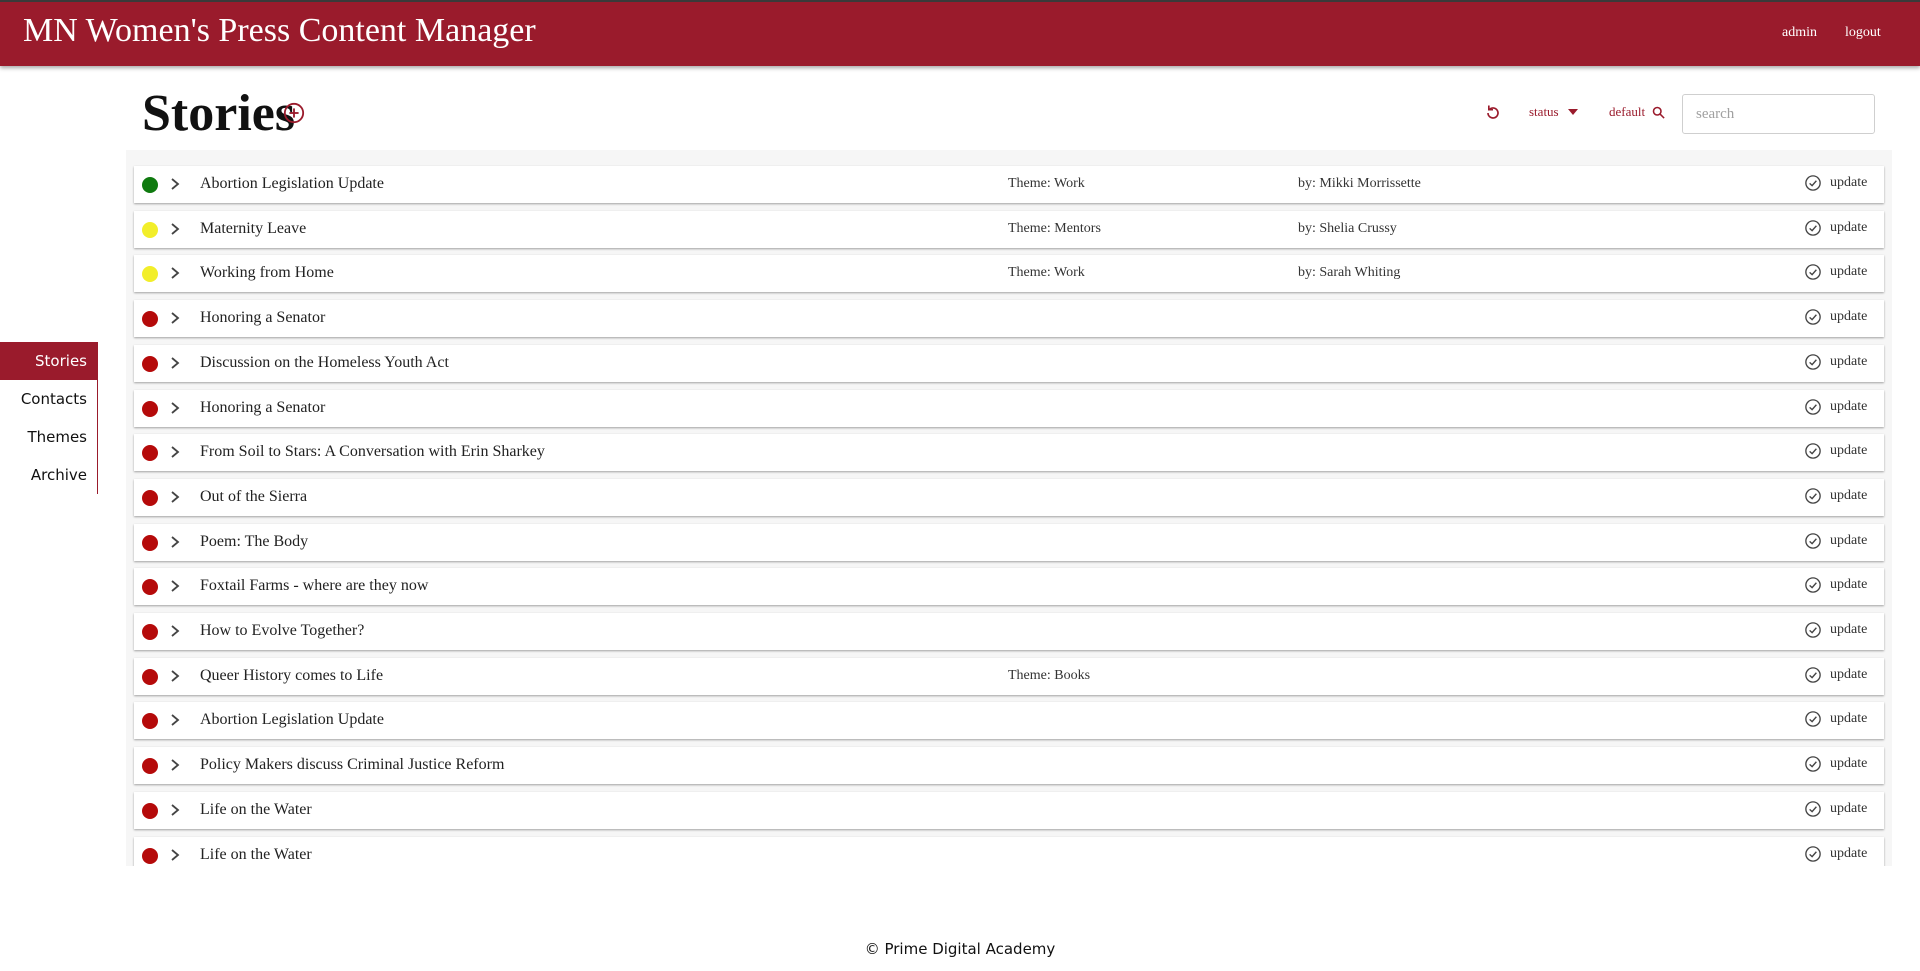  Describe the element at coordinates (267, 273) in the screenshot. I see `story-title: Working from Home` at that location.